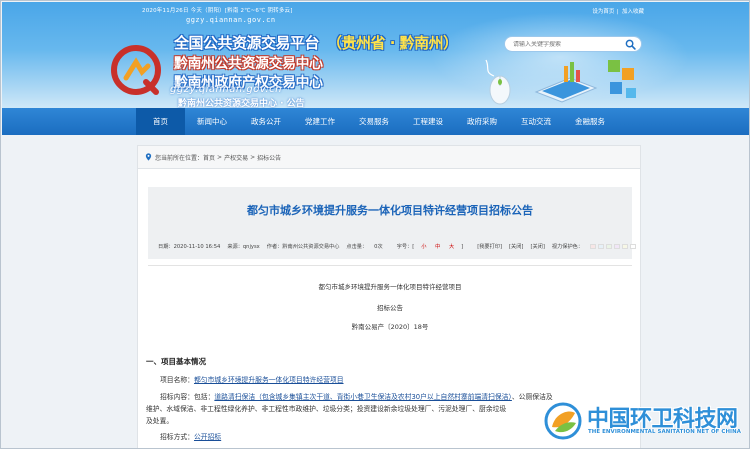 This screenshot has width=750, height=449. Describe the element at coordinates (226, 89) in the screenshot. I see `domain-large: ggzy.qiannan.gov.cn` at that location.